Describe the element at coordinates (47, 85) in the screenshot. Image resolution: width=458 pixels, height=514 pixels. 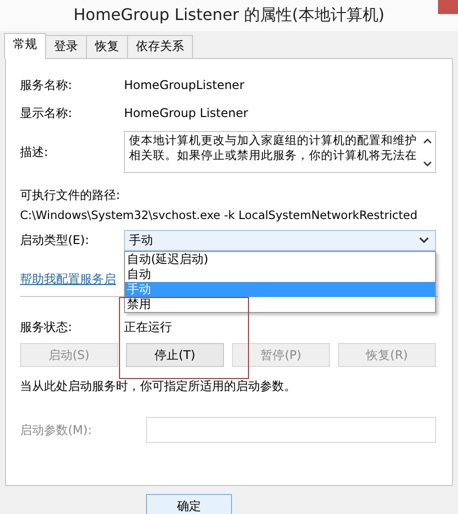
I see `field-label: 服务名称:` at that location.